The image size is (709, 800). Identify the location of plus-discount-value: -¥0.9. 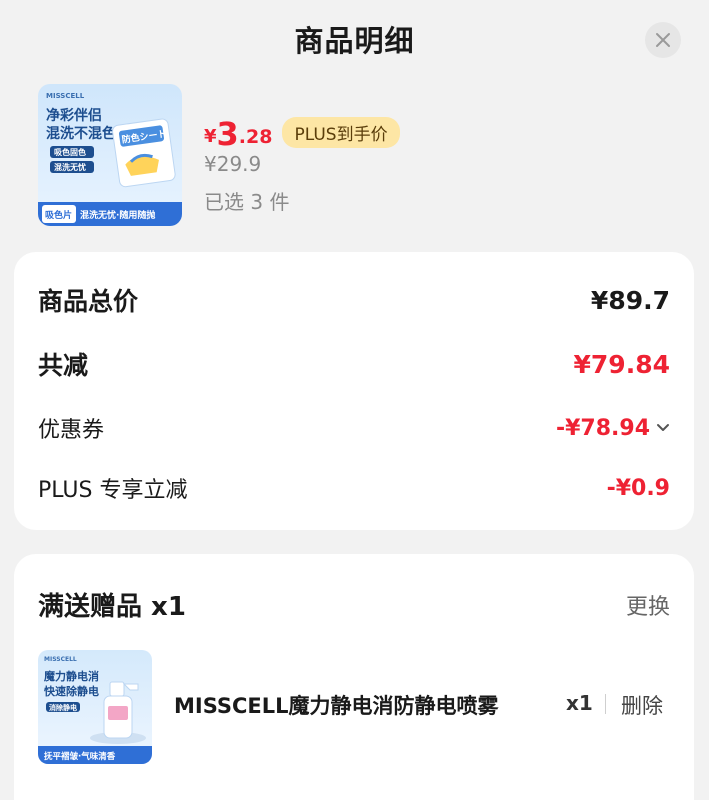
(638, 488).